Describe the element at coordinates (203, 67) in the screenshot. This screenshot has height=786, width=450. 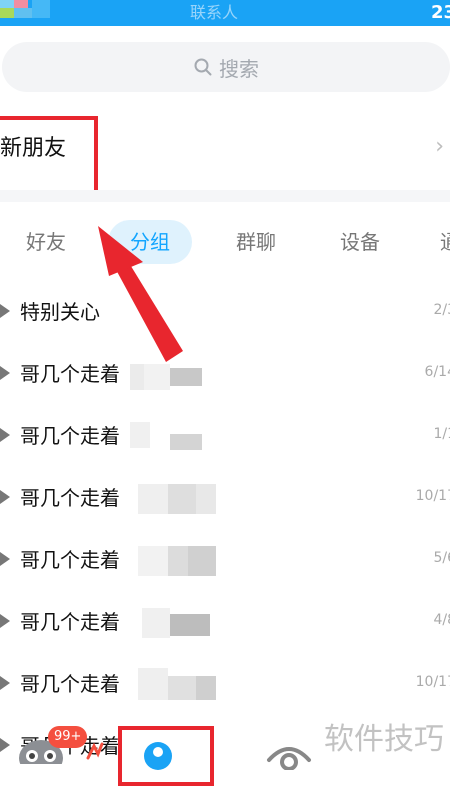
I see `search-icon` at that location.